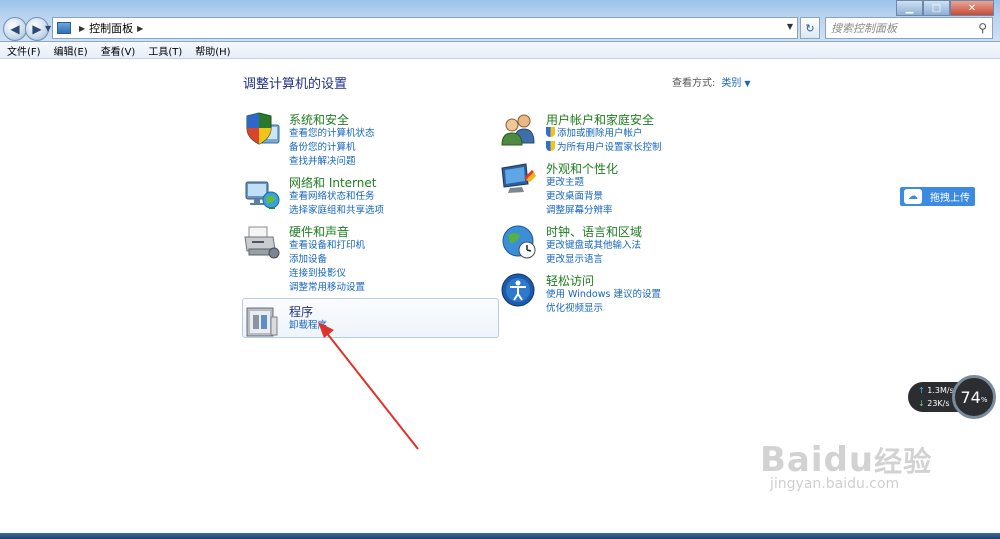 The width and height of the screenshot is (1000, 539). What do you see at coordinates (921, 390) in the screenshot?
I see `arrow-up-icon: ↑` at bounding box center [921, 390].